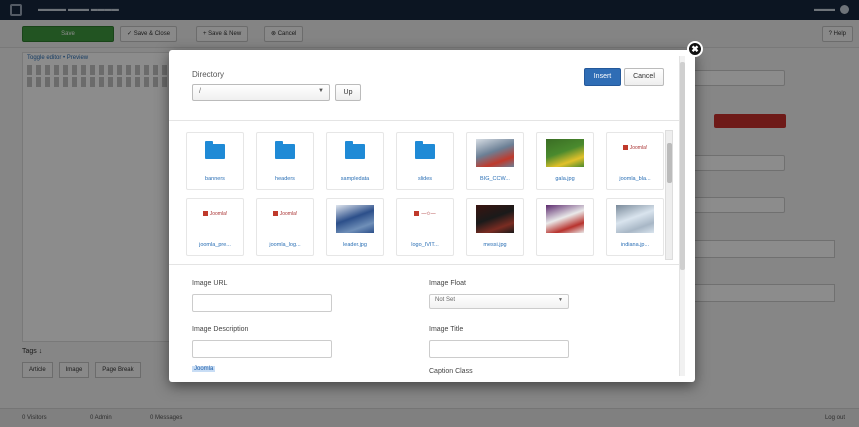 This screenshot has width=859, height=427. I want to click on caption-class-label: Caption Class, so click(451, 371).